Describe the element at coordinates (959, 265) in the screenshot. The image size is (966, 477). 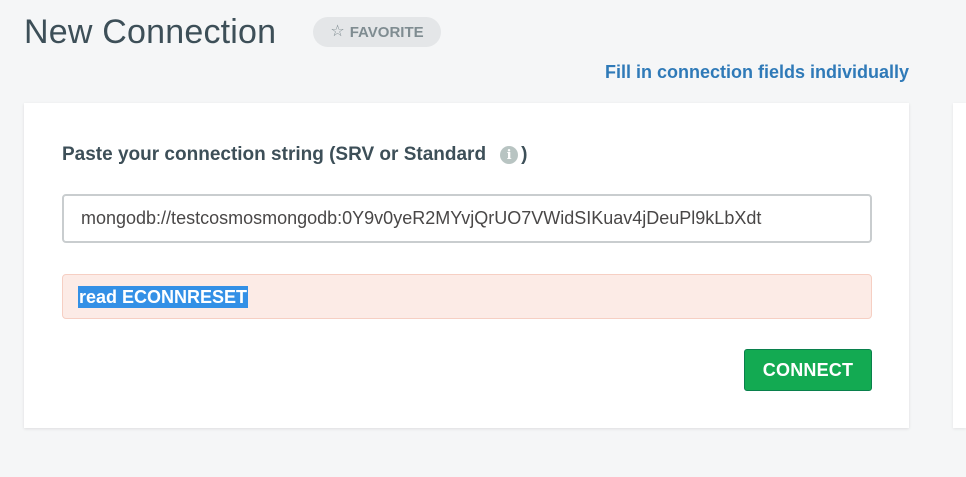
I see `side-panel-edge` at that location.